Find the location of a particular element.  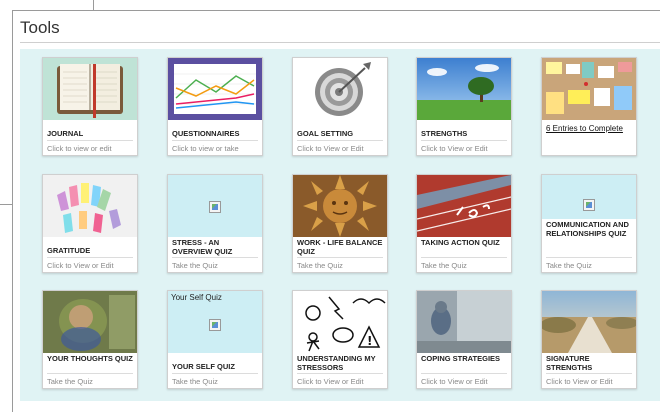

target-arrow-image is located at coordinates (340, 89).